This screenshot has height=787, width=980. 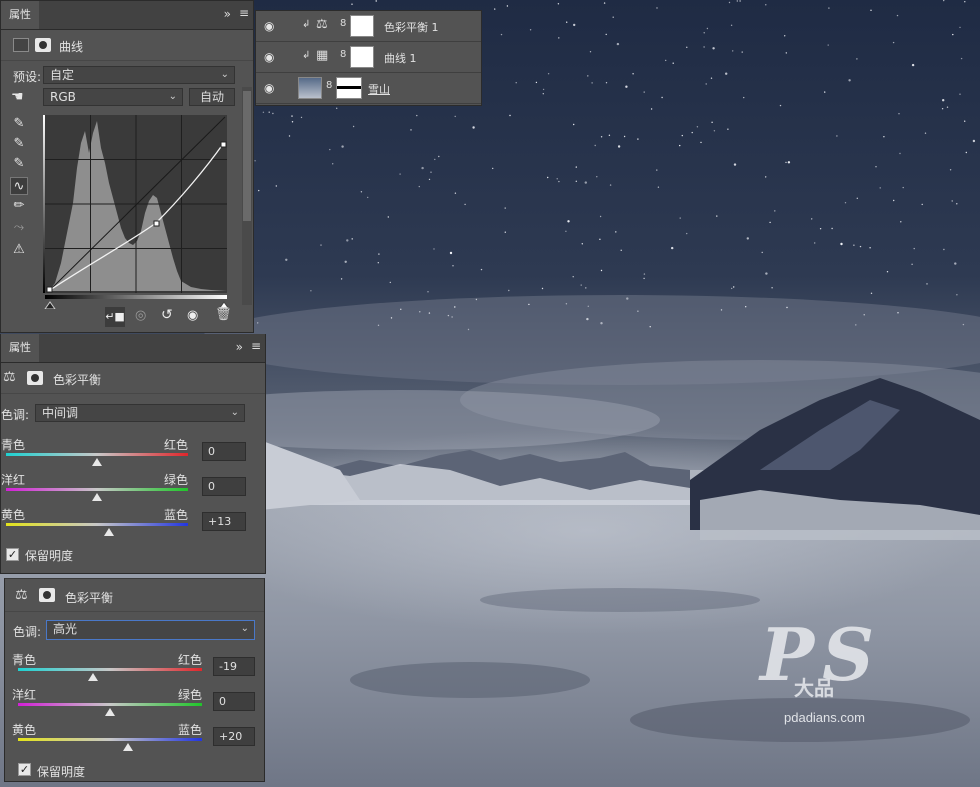 I want to click on preset-label: 预设:, so click(x=27, y=77).